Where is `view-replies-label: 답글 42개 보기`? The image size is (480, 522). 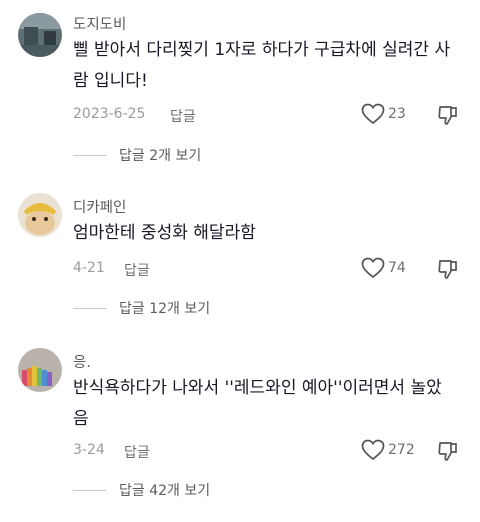 view-replies-label: 답글 42개 보기 is located at coordinates (165, 491).